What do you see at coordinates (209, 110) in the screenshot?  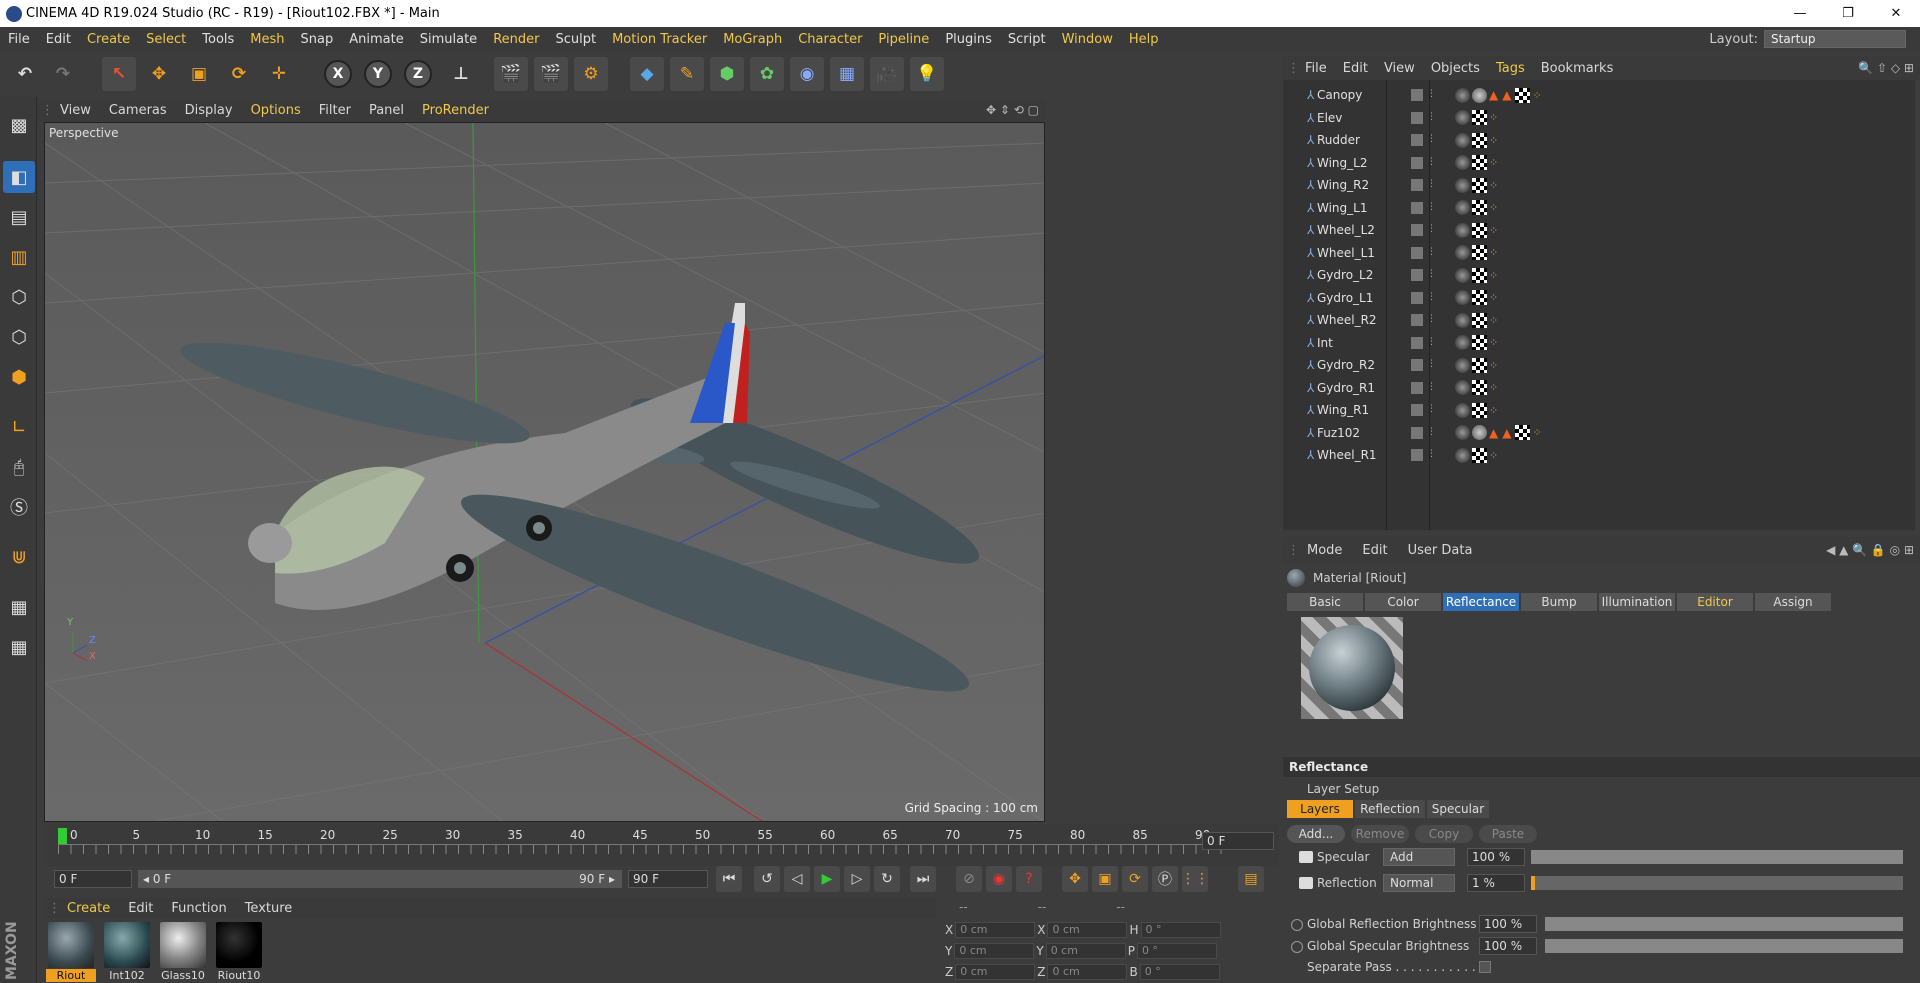 I see `vp-menu-display: Display` at bounding box center [209, 110].